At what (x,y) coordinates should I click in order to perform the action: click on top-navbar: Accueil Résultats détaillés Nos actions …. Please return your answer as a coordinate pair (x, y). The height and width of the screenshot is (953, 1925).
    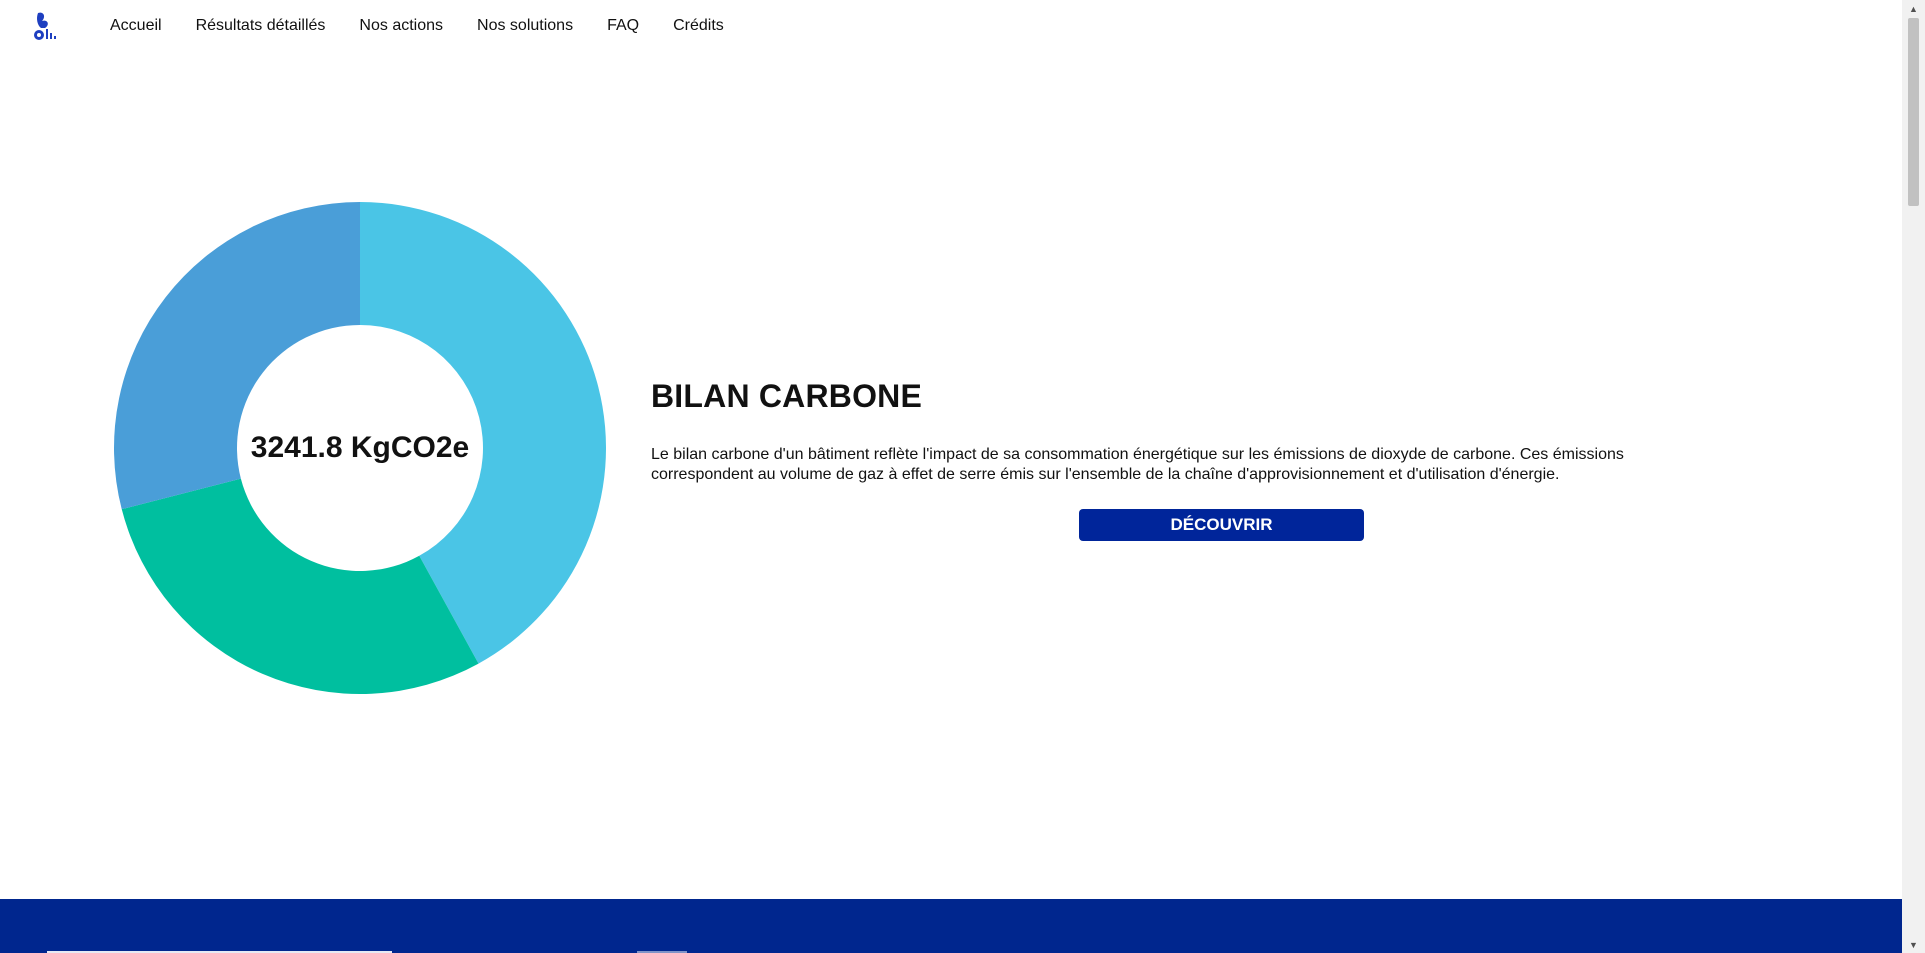
    Looking at the image, I should click on (951, 26).